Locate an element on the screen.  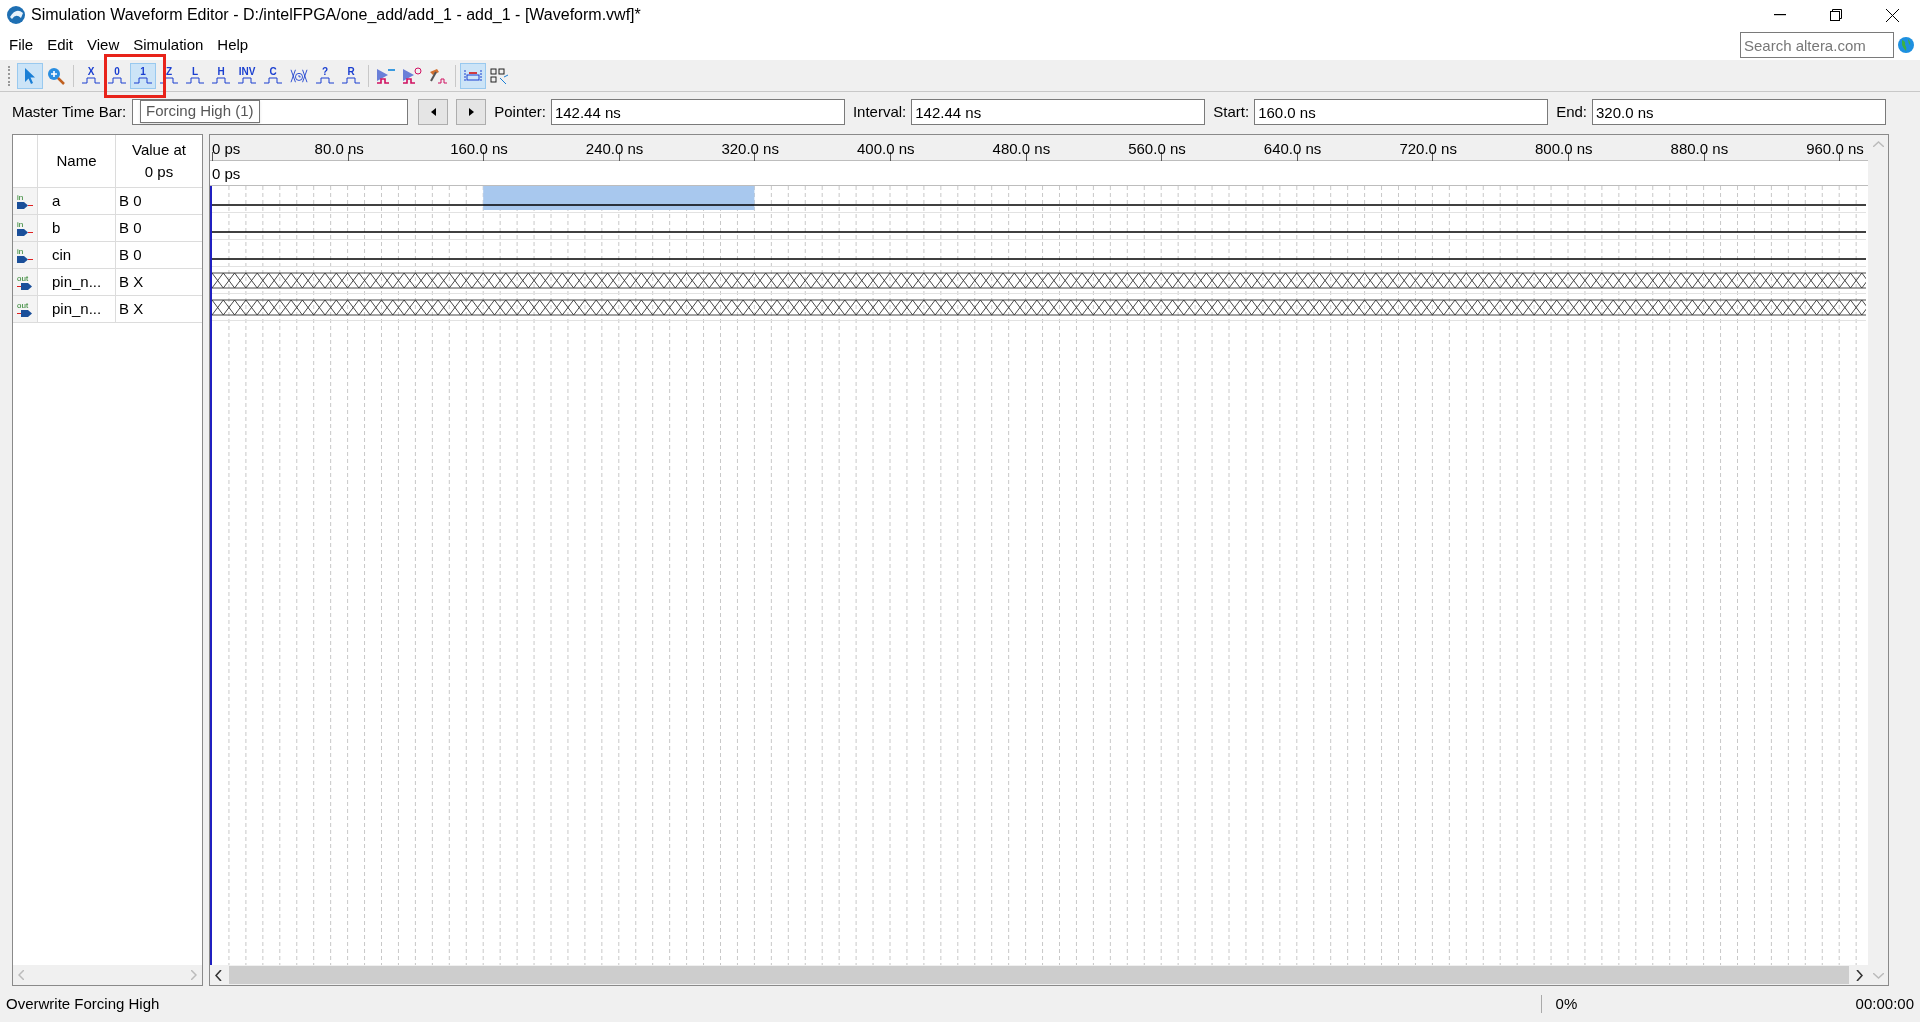
scroll-down-icon is located at coordinates (1878, 976).